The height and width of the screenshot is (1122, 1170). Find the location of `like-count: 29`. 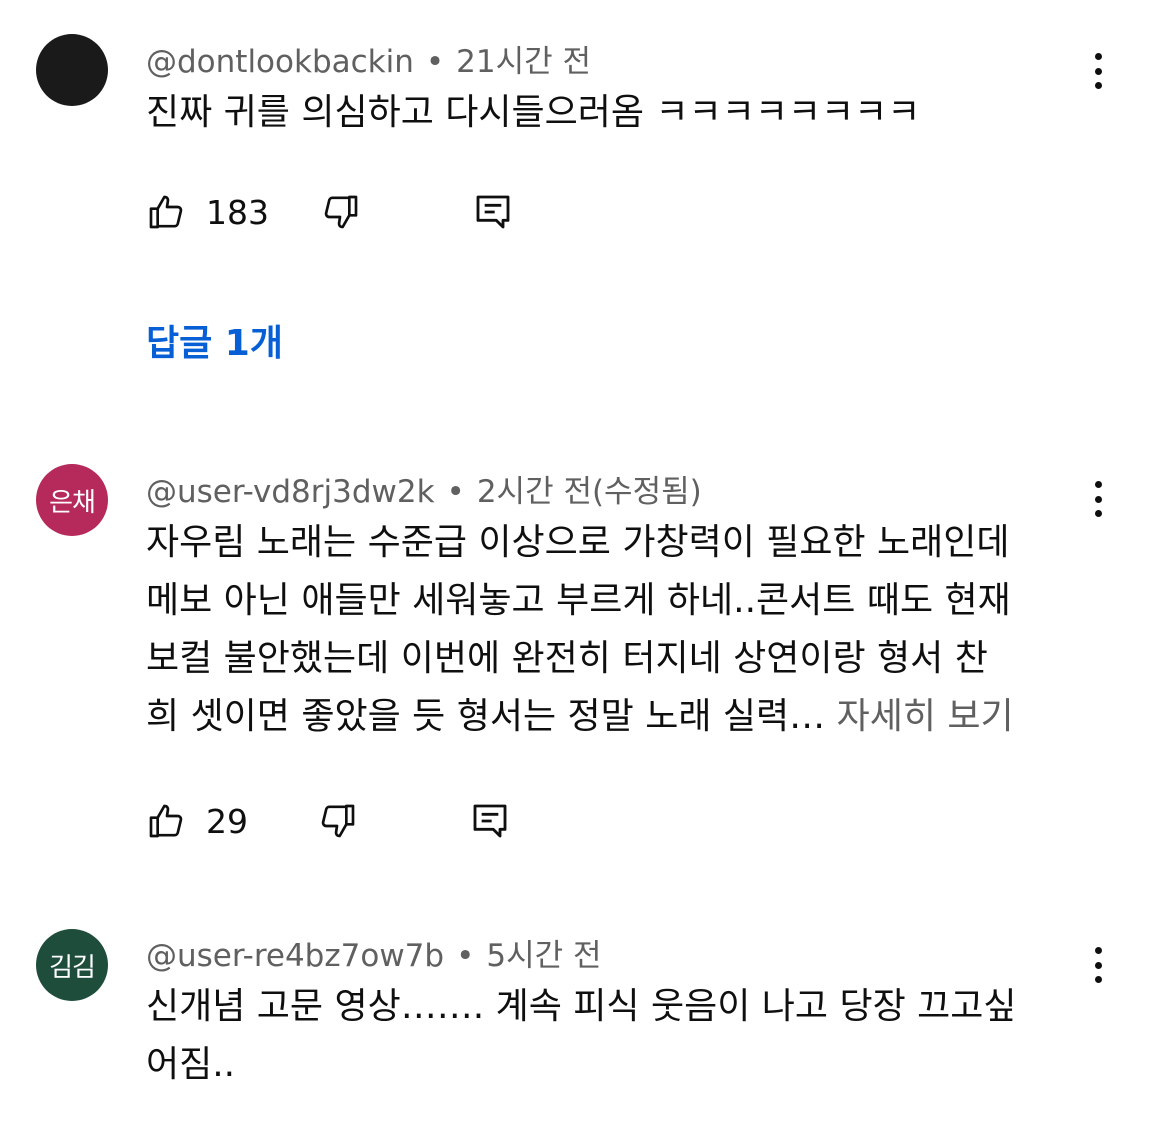

like-count: 29 is located at coordinates (227, 821).